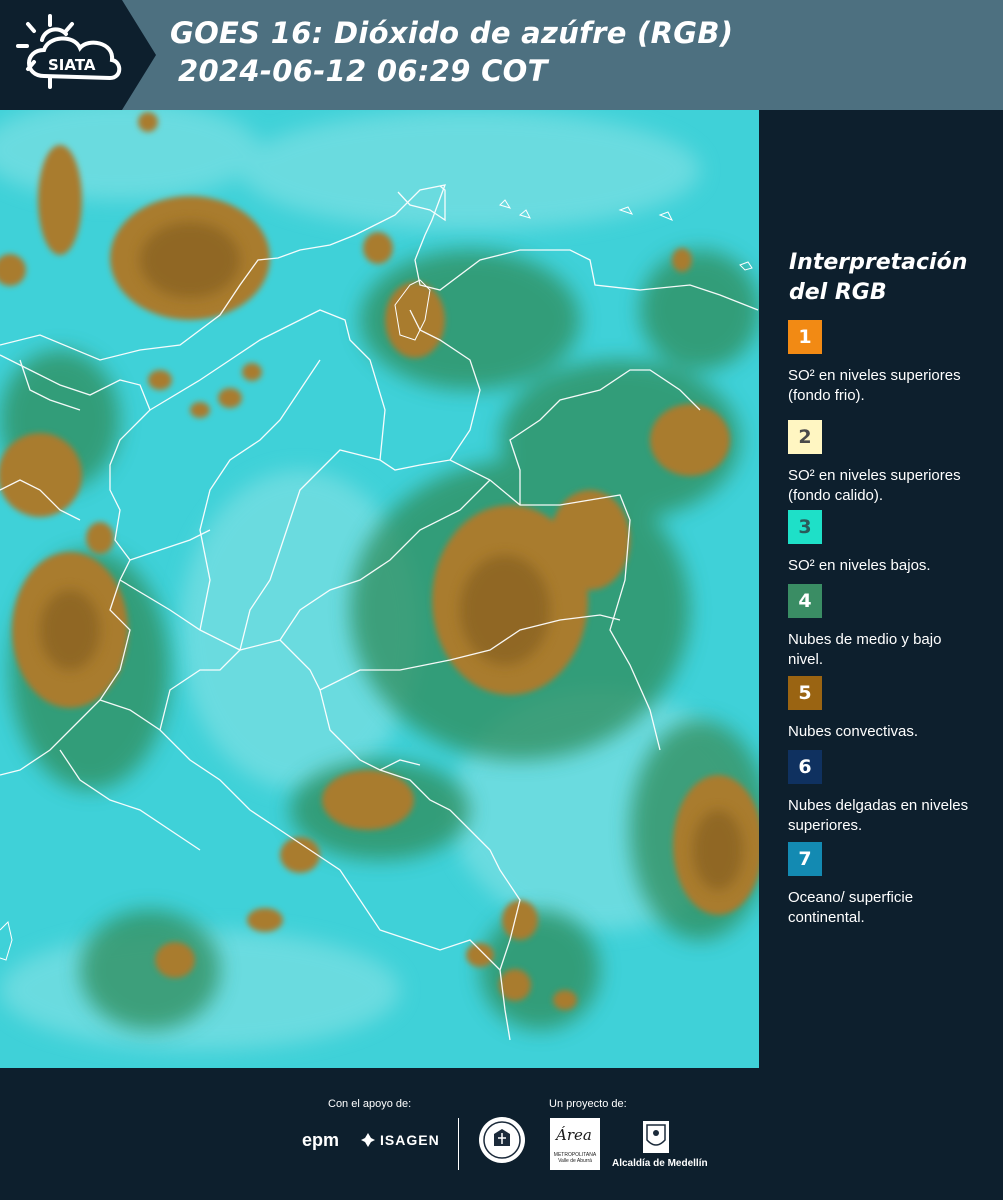 This screenshot has width=1003, height=1200. I want to click on legend-swatch: 6, so click(805, 767).